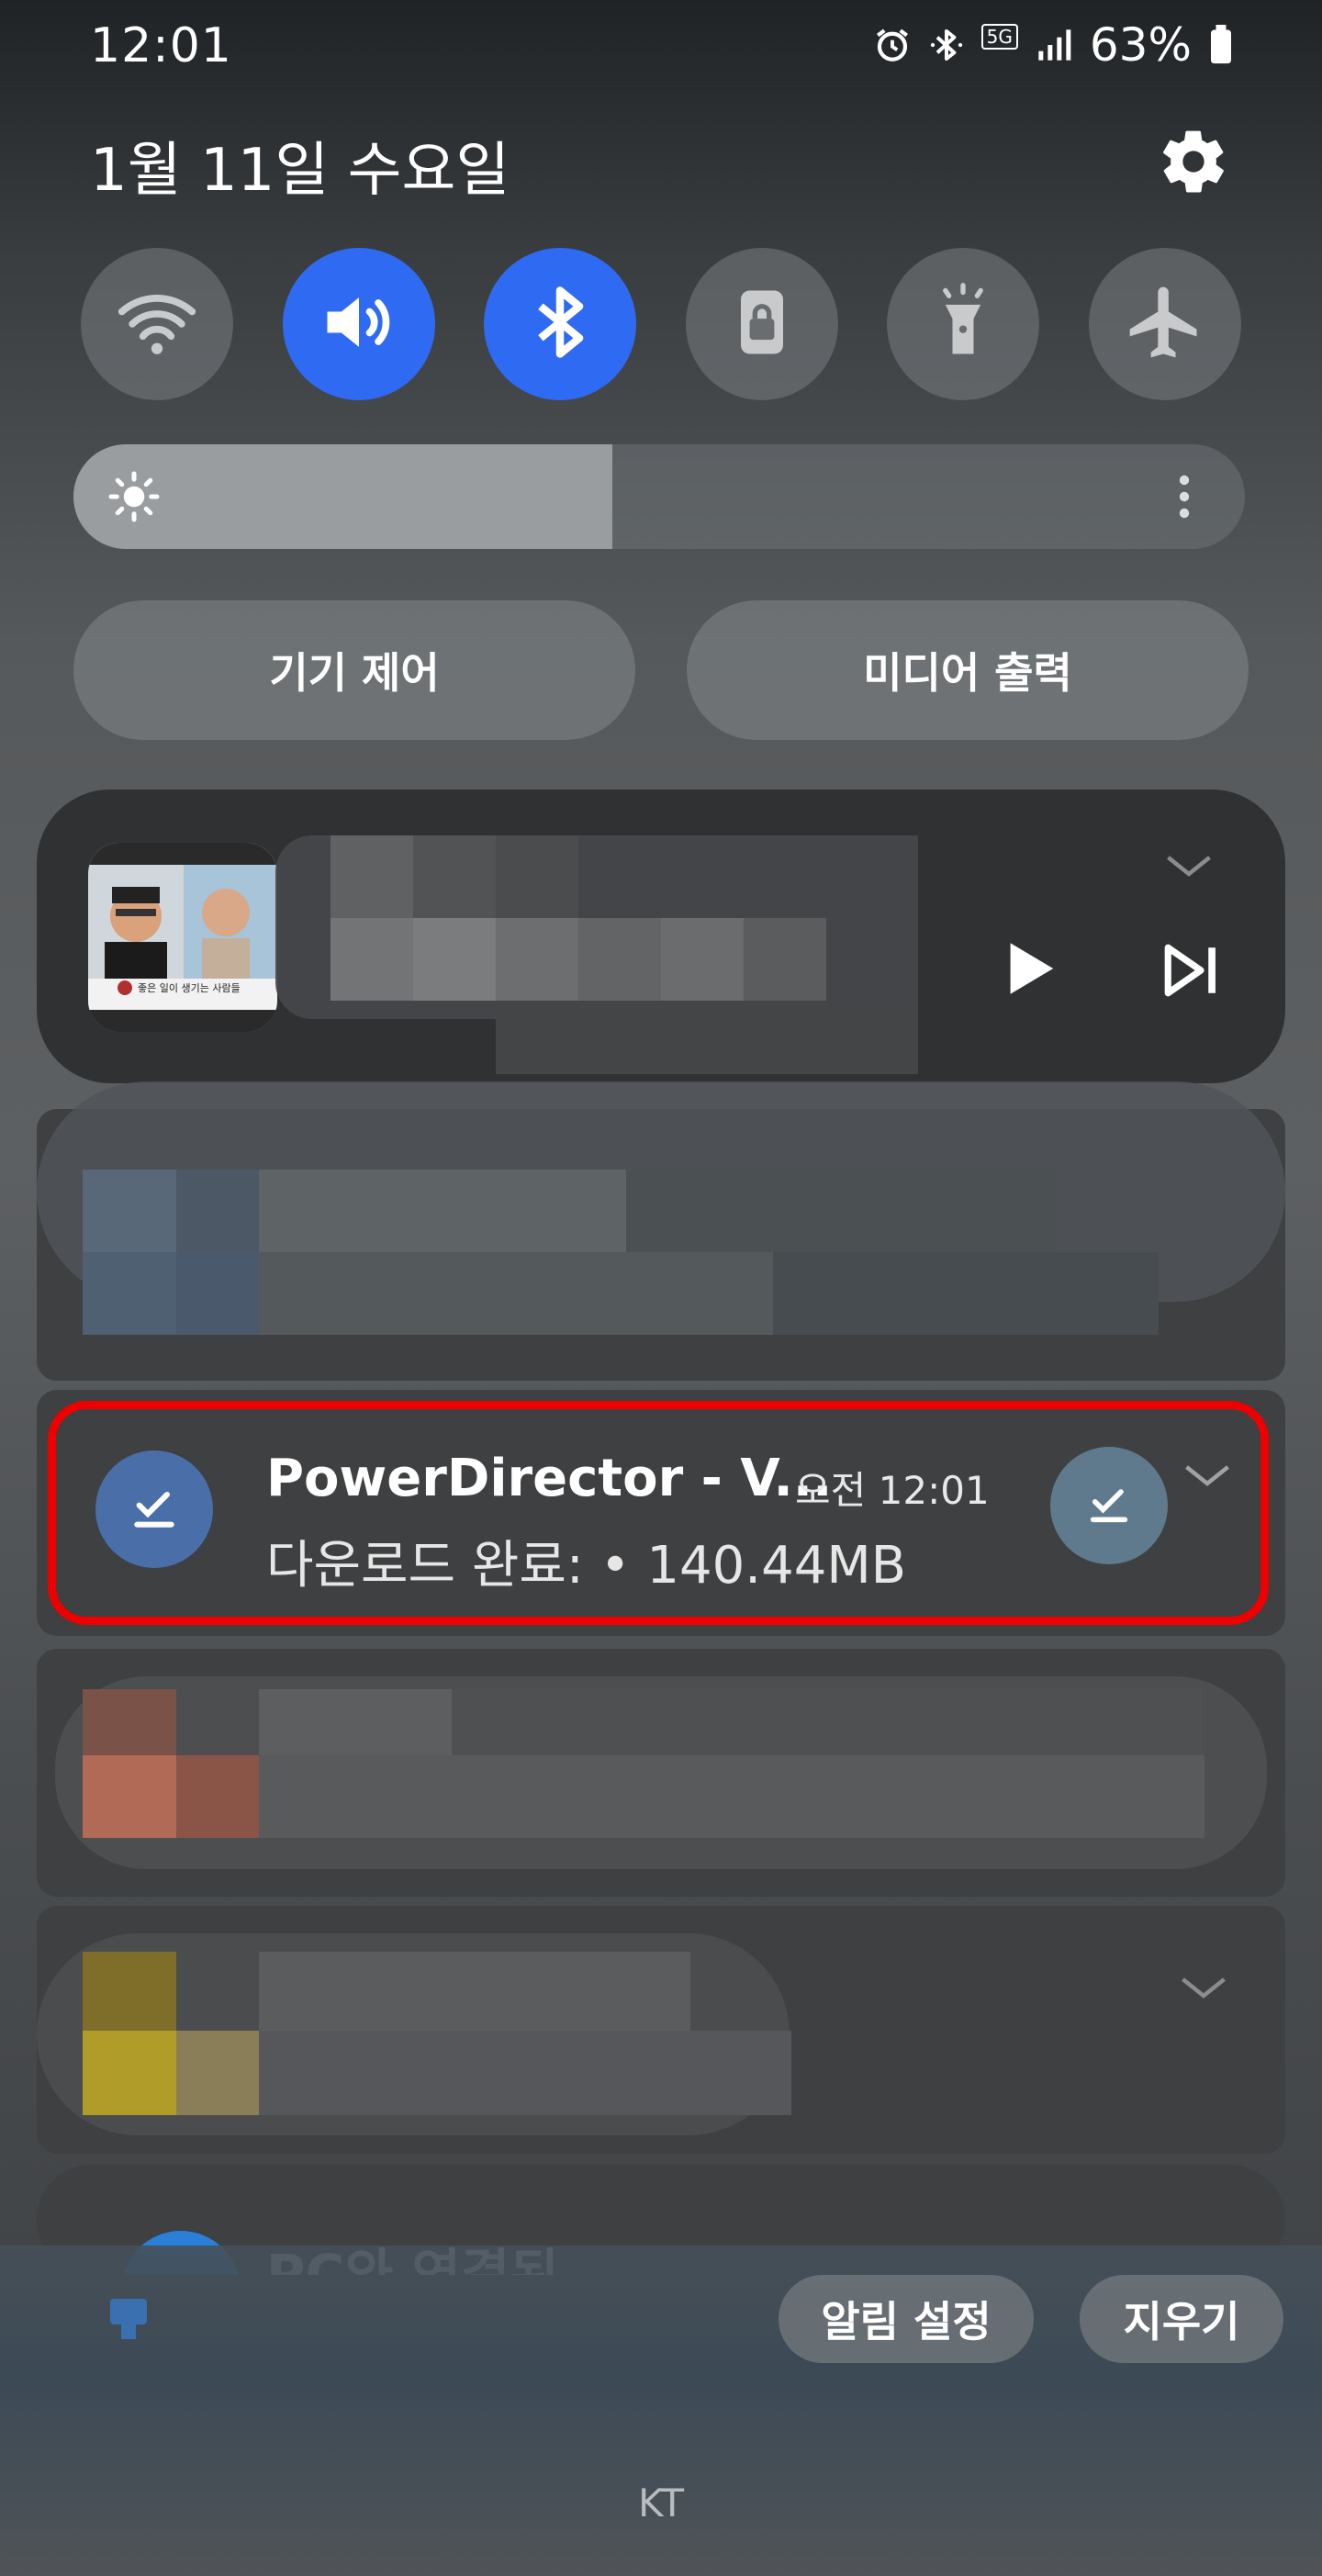  What do you see at coordinates (968, 670) in the screenshot?
I see `media-output-button: 미디어 출력` at bounding box center [968, 670].